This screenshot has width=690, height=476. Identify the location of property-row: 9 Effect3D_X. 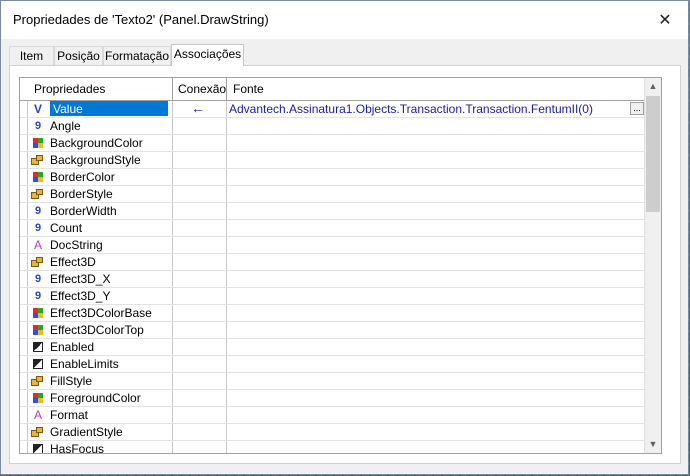
(332, 279).